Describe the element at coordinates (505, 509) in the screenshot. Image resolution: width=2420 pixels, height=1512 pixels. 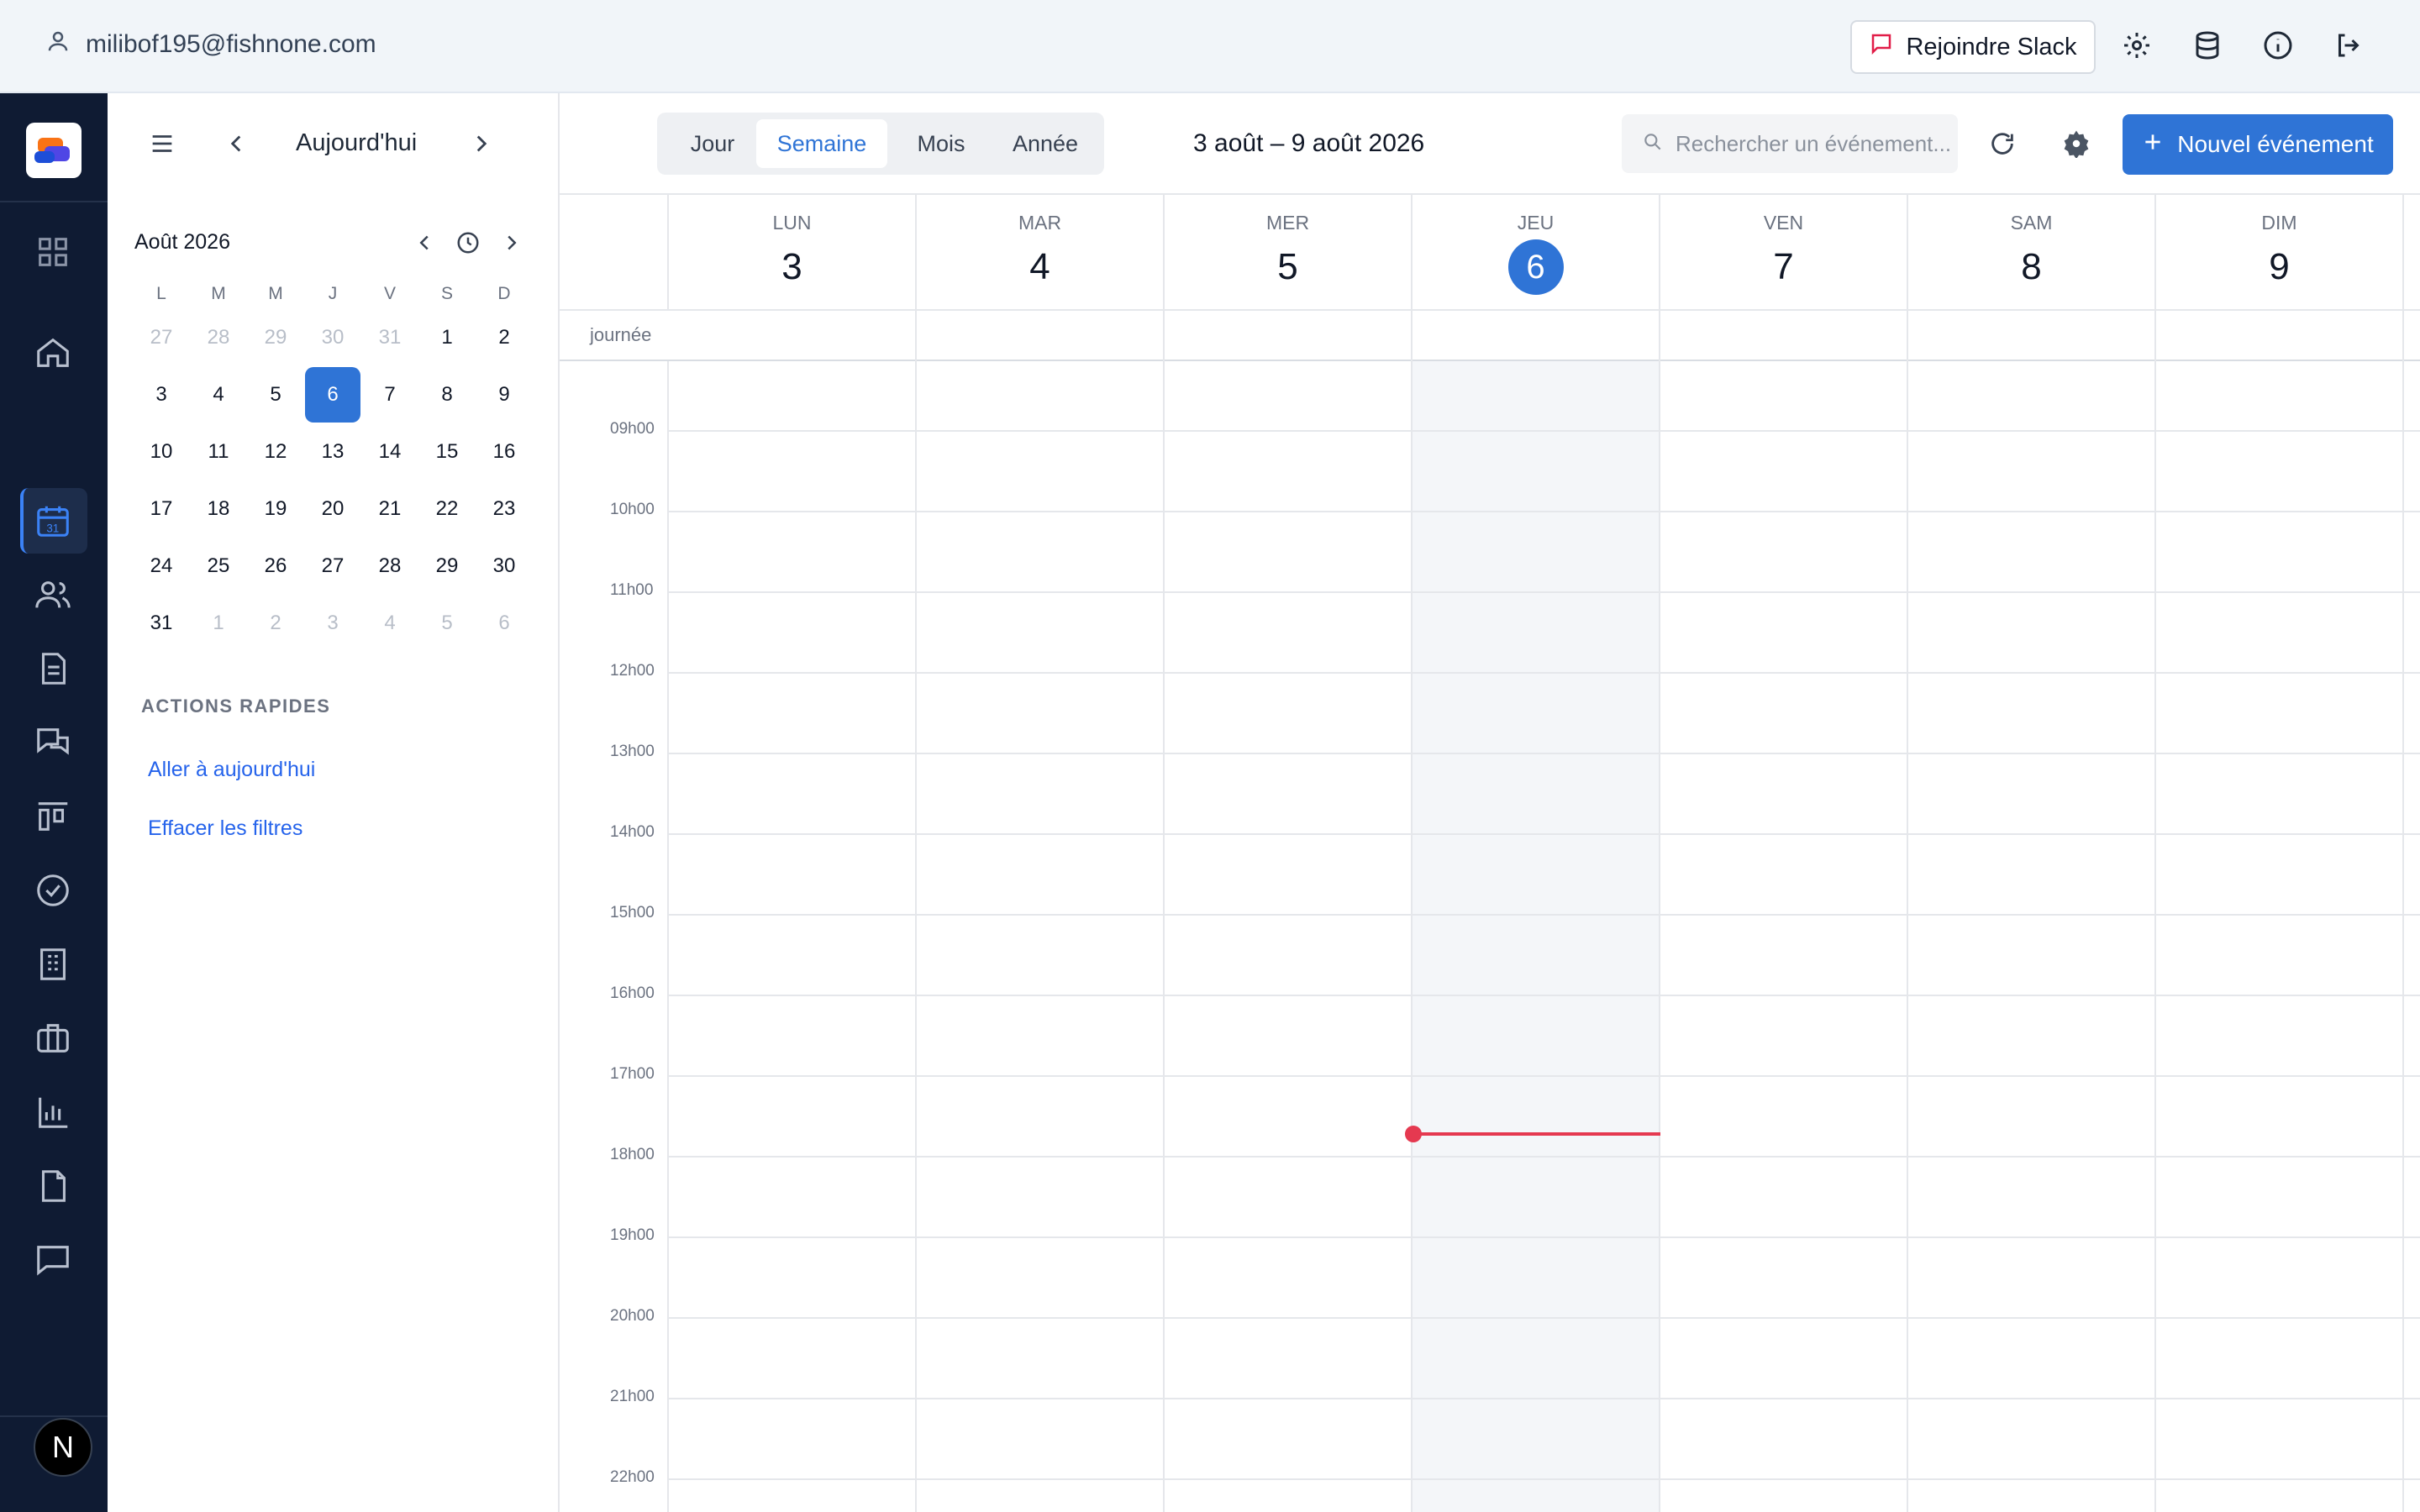
I see `mini-day: 23` at that location.